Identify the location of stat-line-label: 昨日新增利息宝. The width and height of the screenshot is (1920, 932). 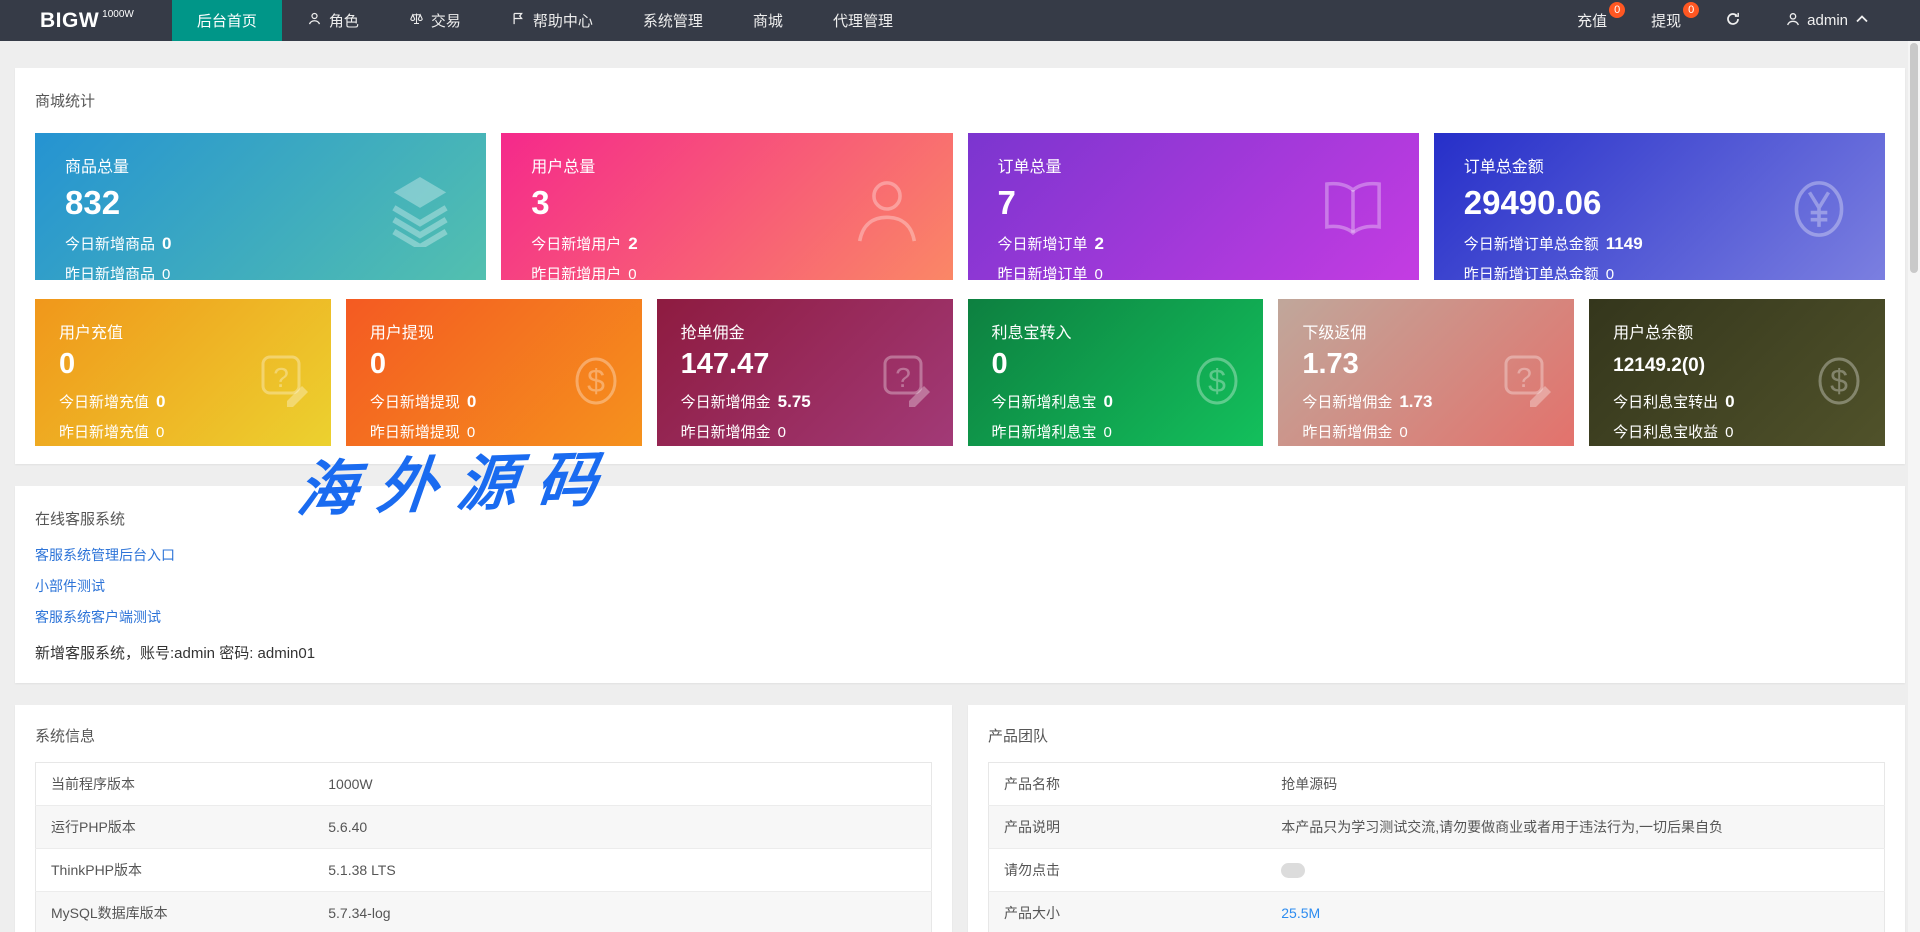
(1044, 432).